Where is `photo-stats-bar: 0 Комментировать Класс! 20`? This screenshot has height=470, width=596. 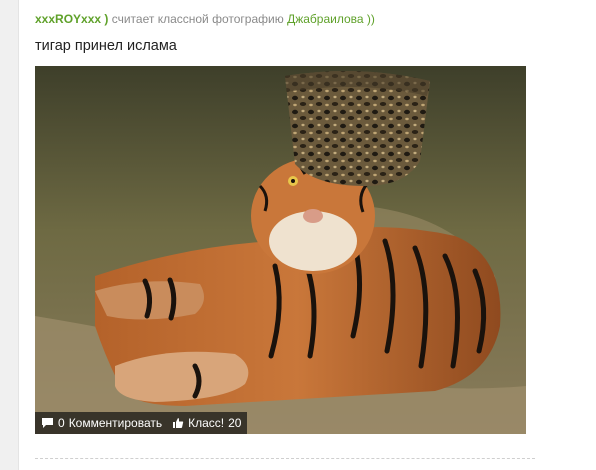
photo-stats-bar: 0 Комментировать Класс! 20 is located at coordinates (141, 423).